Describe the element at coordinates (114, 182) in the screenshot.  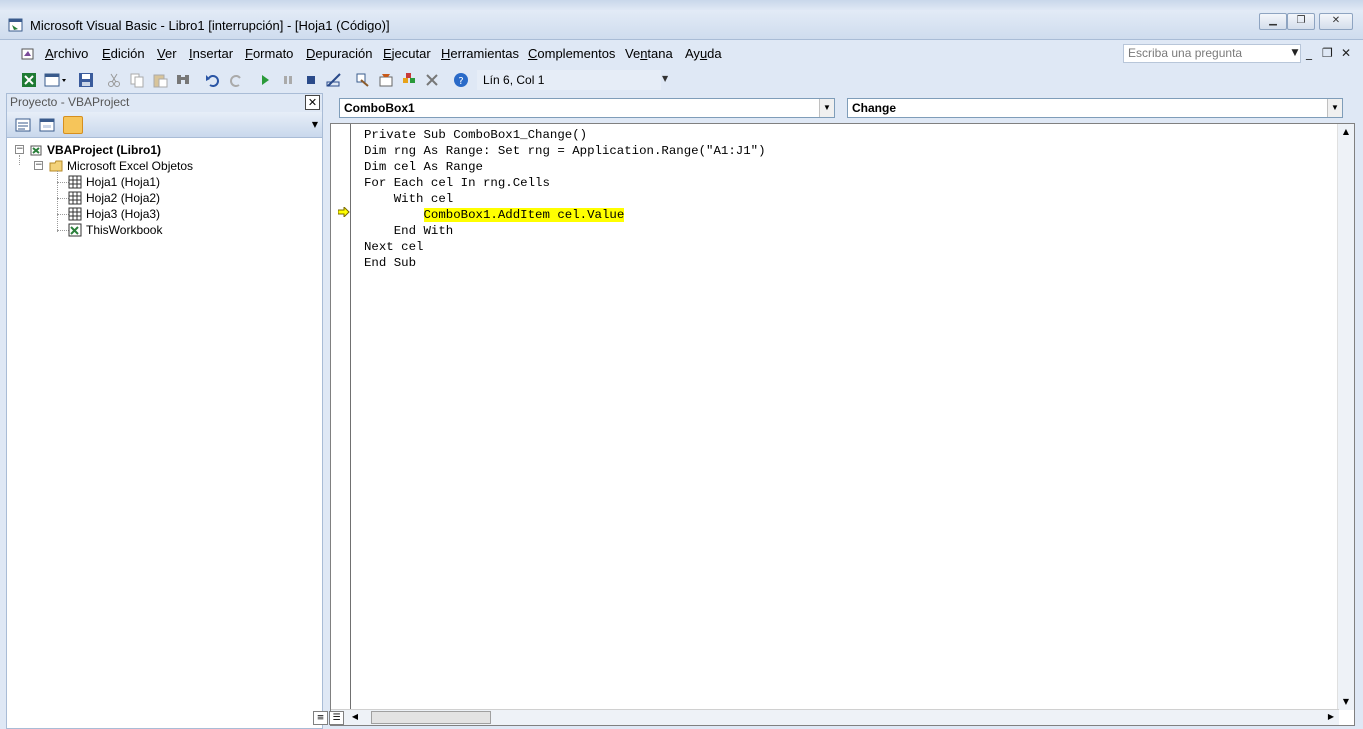
I see `tree-item-hoja1: Hoja1 (Hoja1)` at that location.